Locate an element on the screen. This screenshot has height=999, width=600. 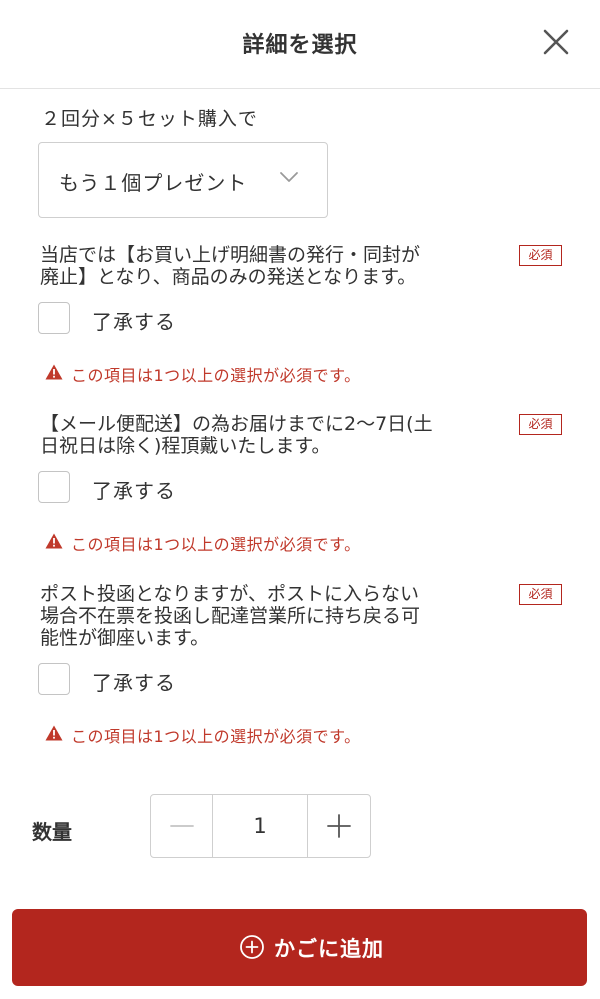
question-line: 【メール便配送】の為お届けまでに2〜7日(土 is located at coordinates (236, 424).